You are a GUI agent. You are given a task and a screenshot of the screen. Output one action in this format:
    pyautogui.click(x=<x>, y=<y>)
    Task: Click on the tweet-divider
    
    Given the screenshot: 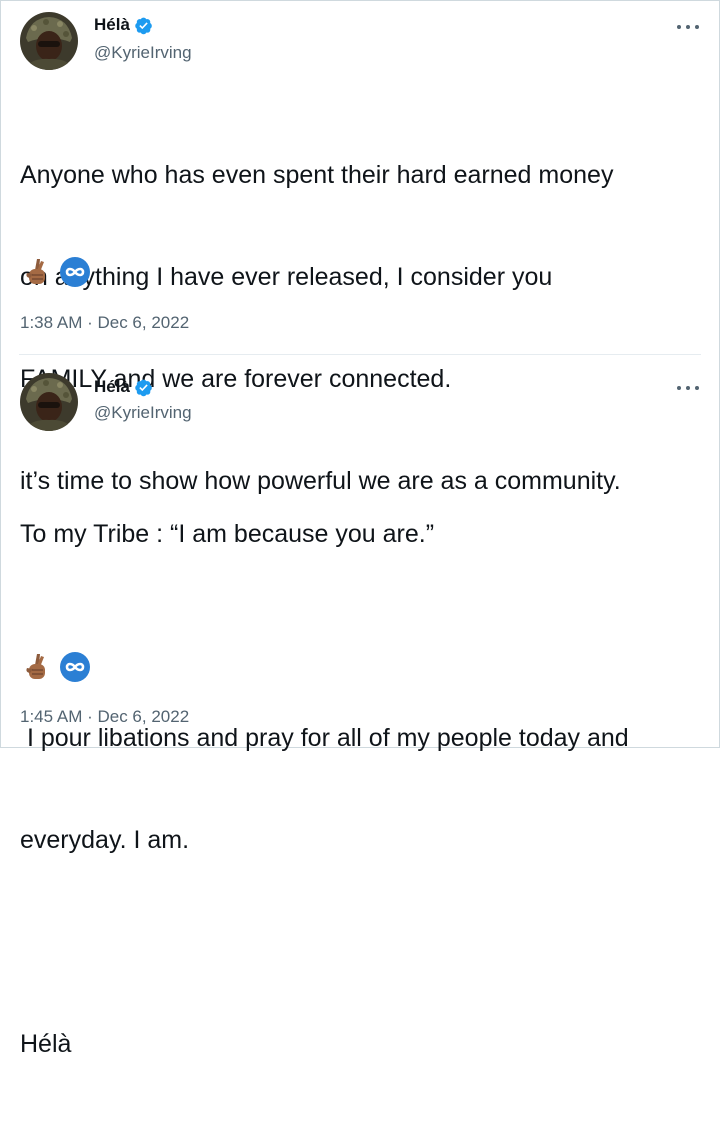 What is the action you would take?
    pyautogui.click(x=360, y=354)
    